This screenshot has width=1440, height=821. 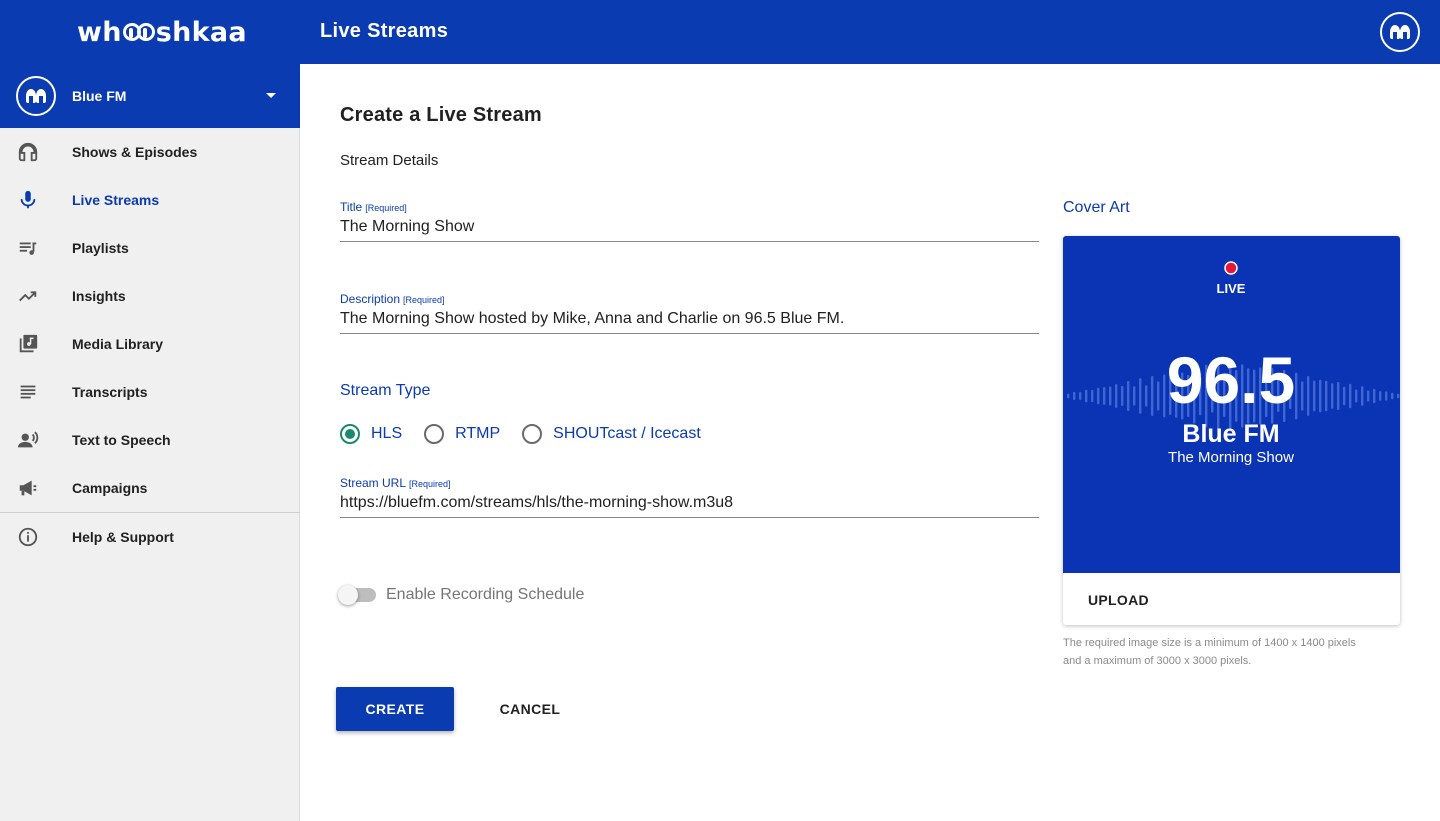 I want to click on playlist-icon, so click(x=28, y=248).